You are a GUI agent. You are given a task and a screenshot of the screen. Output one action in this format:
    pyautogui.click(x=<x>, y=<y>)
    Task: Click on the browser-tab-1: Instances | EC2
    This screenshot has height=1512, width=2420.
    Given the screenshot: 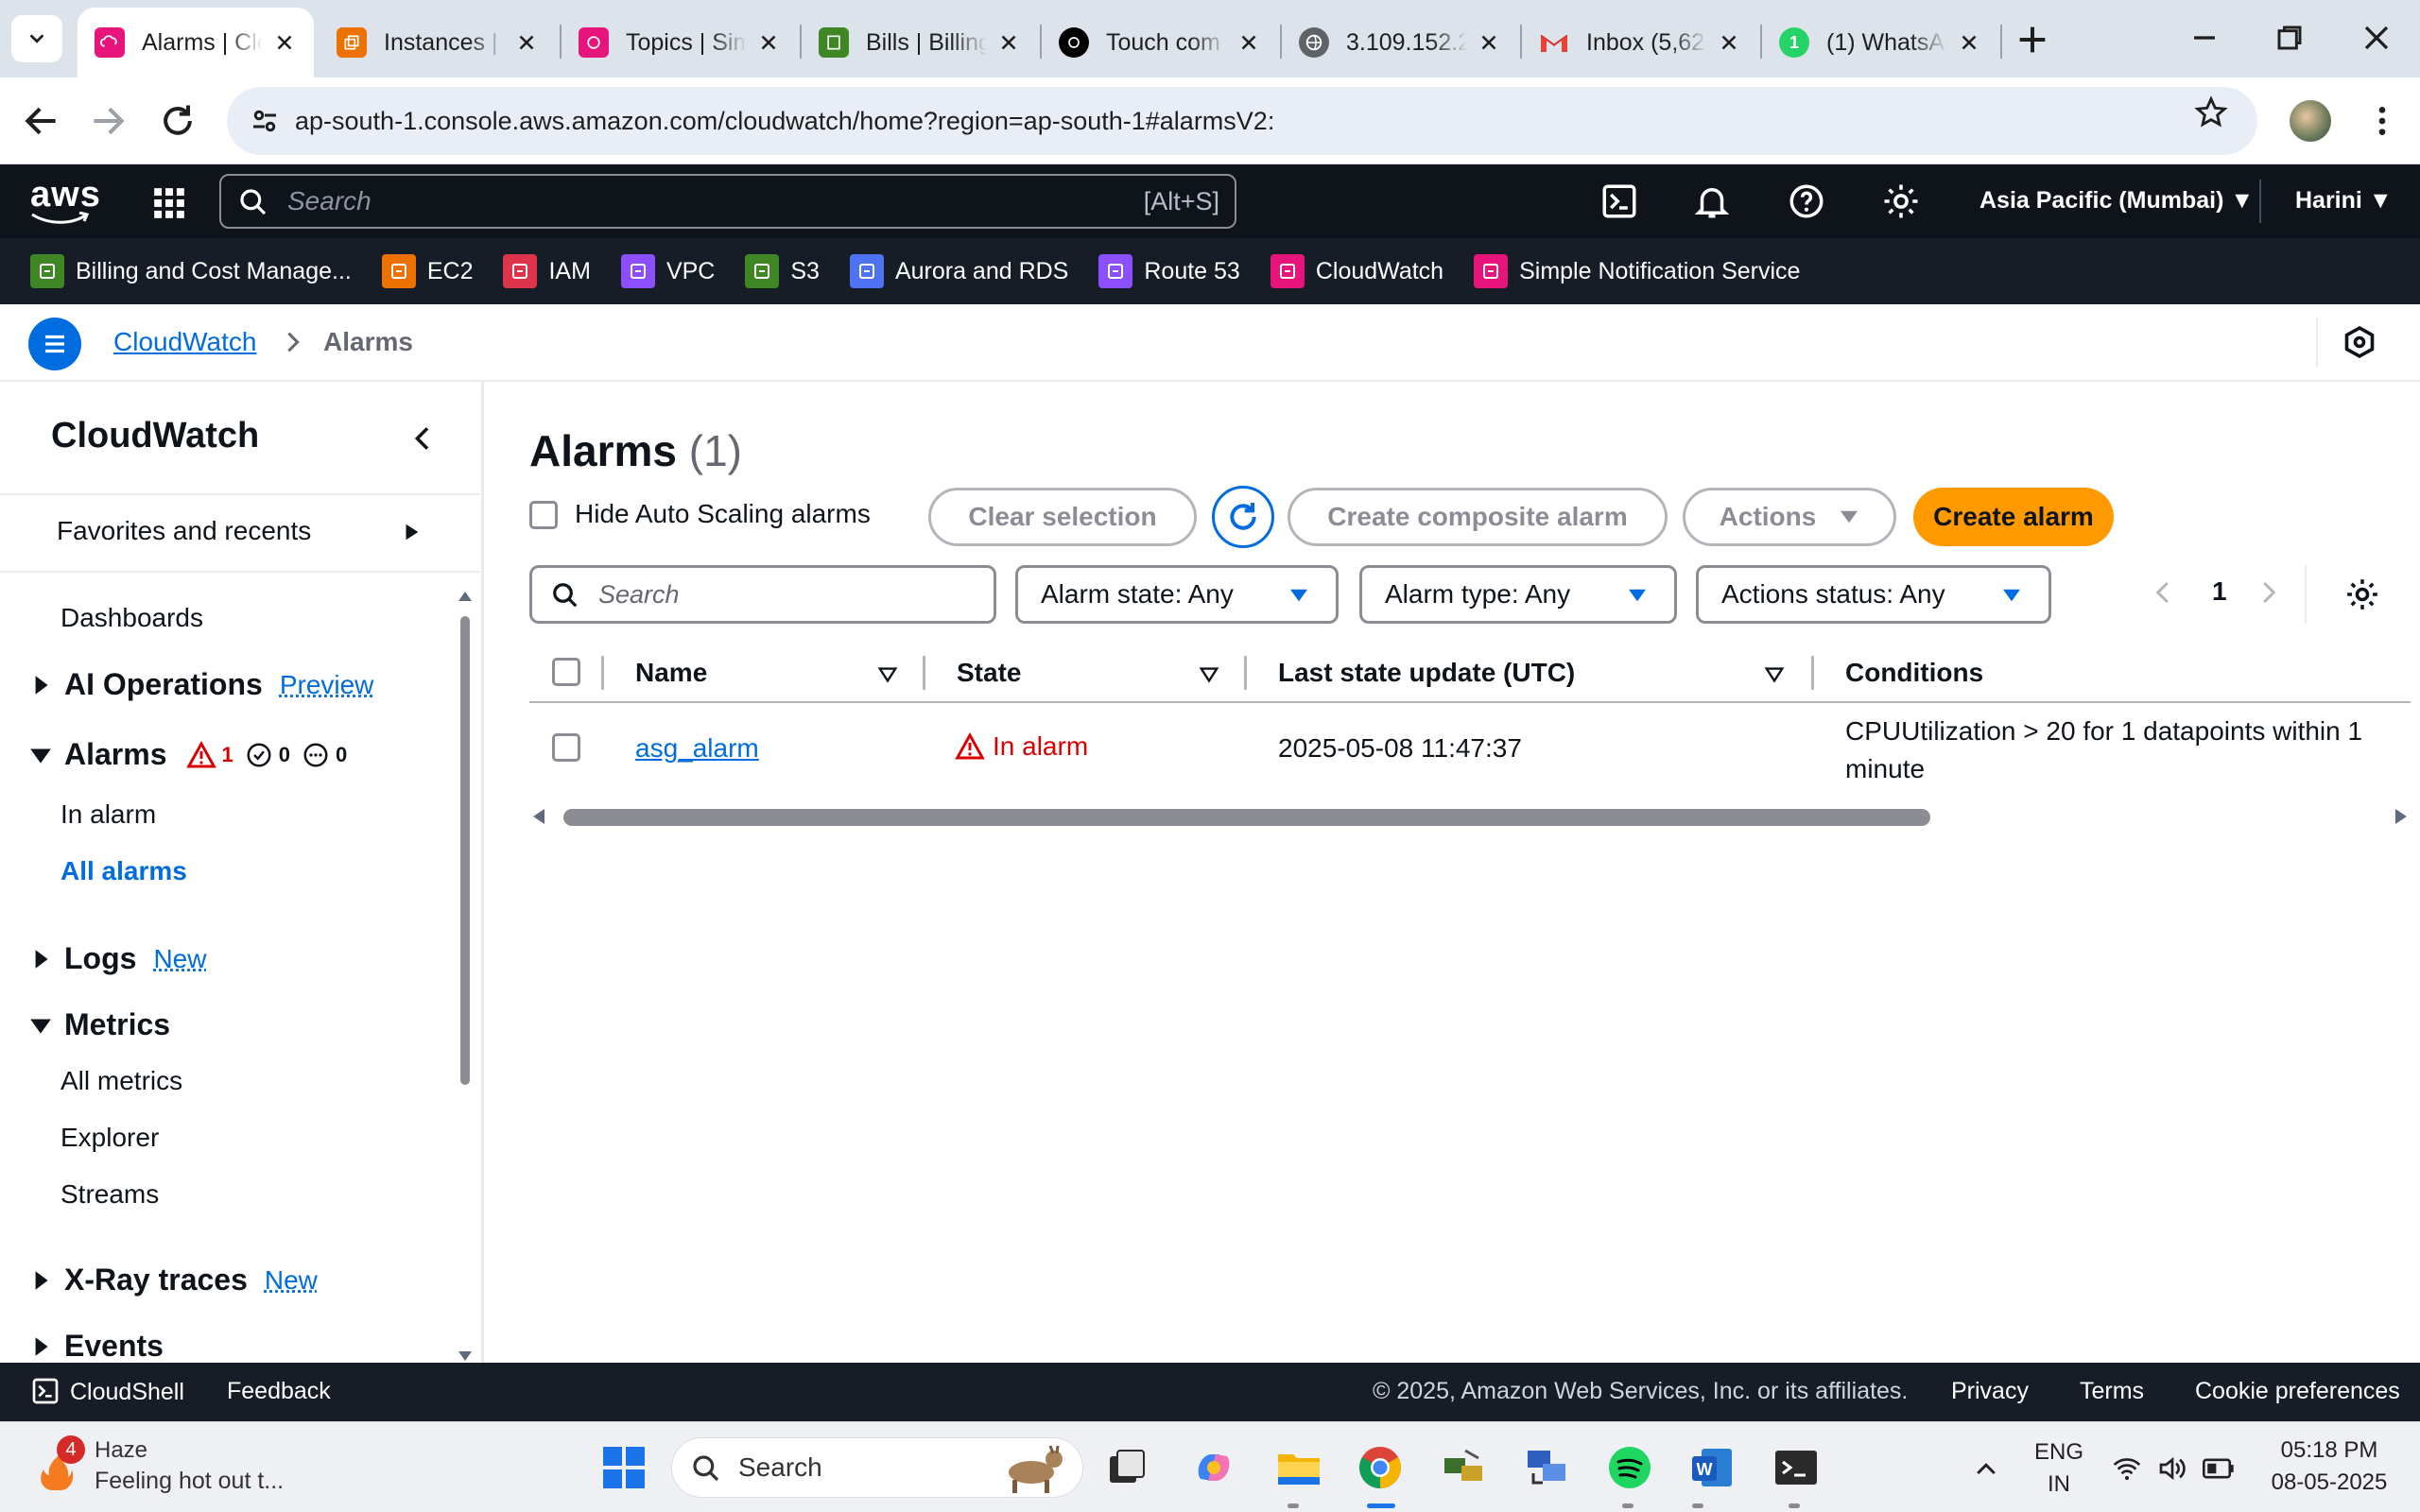 What is the action you would take?
    pyautogui.click(x=438, y=42)
    